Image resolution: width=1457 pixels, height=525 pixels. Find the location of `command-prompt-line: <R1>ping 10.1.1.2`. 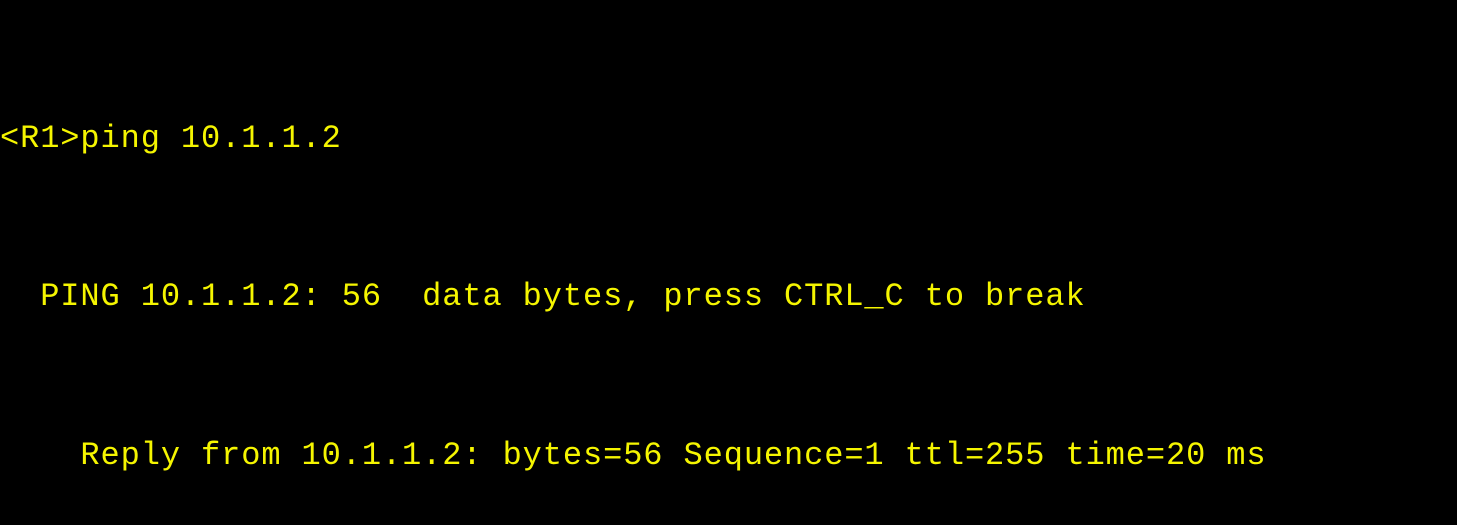

command-prompt-line: <R1>ping 10.1.1.2 is located at coordinates (171, 138).